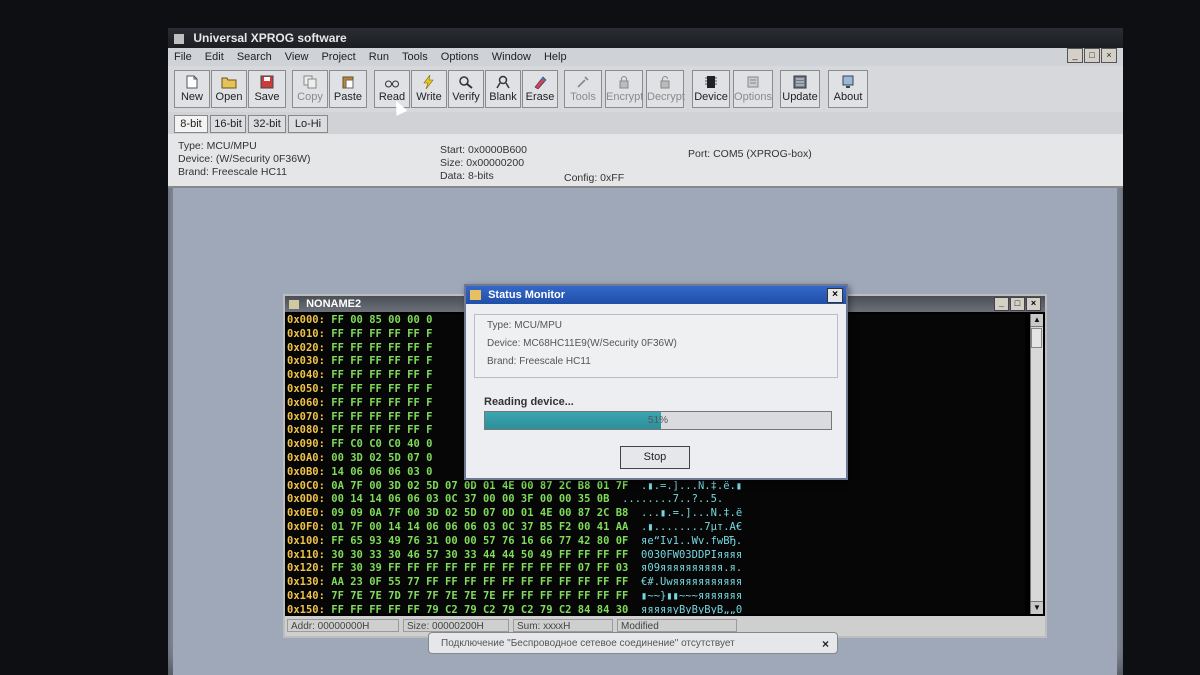  What do you see at coordinates (582, 343) in the screenshot?
I see `dialog-device: Device: MC68HC11E9(W/Security 0F36W)` at bounding box center [582, 343].